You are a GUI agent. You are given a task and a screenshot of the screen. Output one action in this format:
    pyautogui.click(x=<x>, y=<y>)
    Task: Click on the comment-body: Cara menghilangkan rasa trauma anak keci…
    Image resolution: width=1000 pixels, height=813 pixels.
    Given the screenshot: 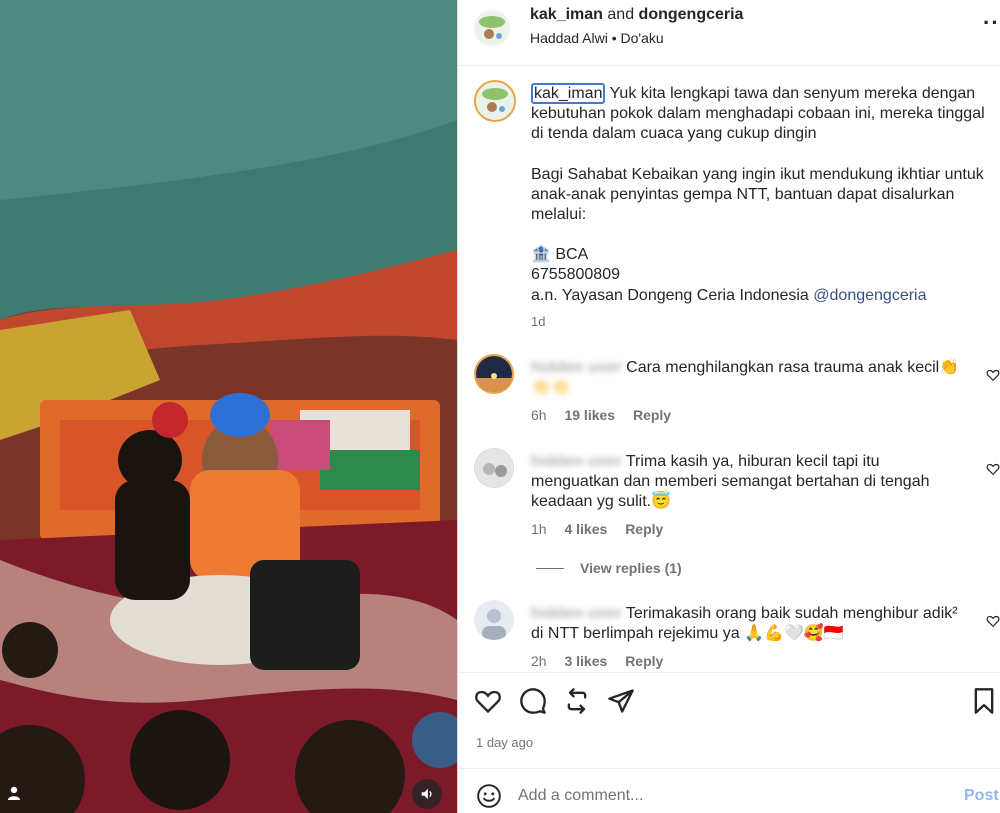 What is the action you would take?
    pyautogui.click(x=793, y=367)
    